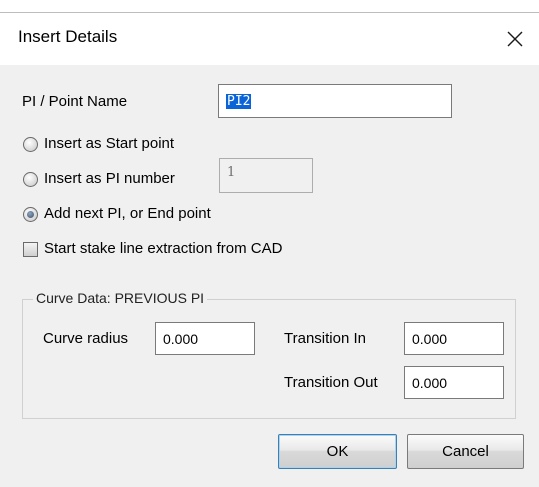 Image resolution: width=539 pixels, height=487 pixels. What do you see at coordinates (30, 214) in the screenshot?
I see `next-pi-radio` at bounding box center [30, 214].